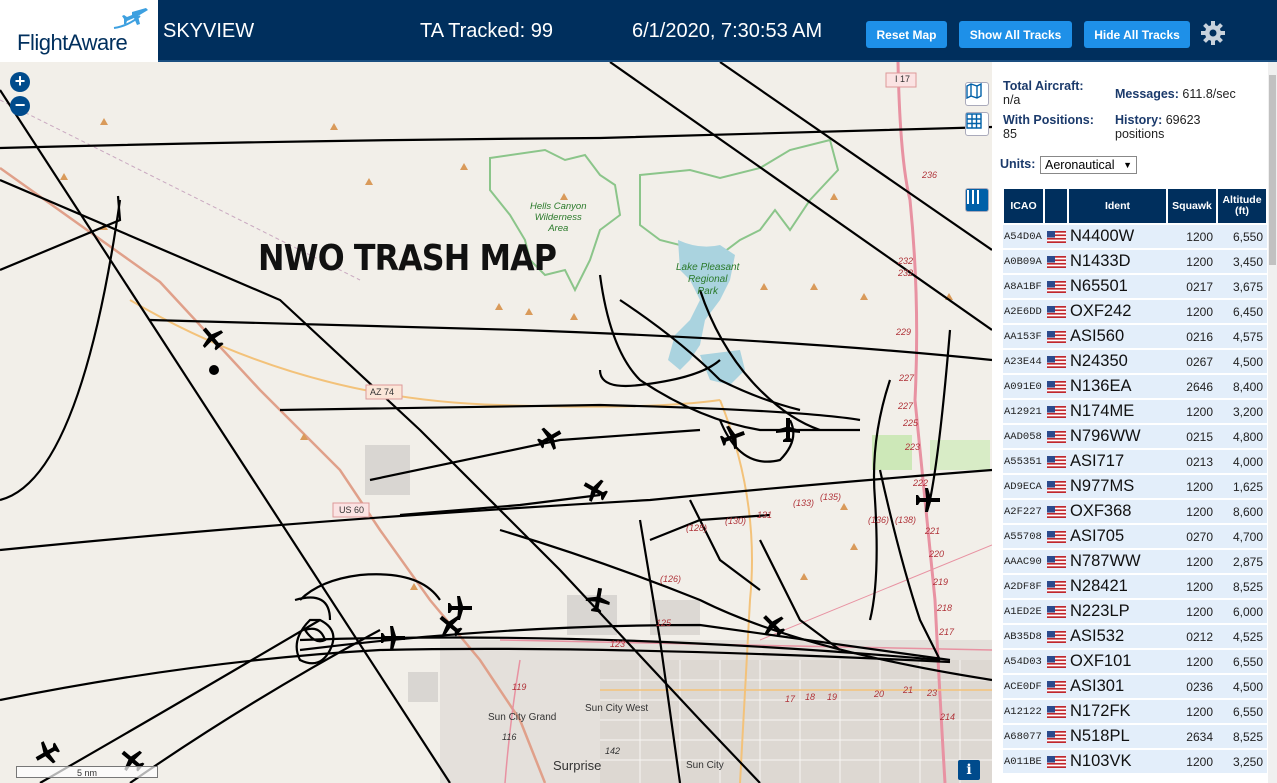 The image size is (1277, 783). I want to click on icao-cell: A2E6DD, so click(1023, 312).